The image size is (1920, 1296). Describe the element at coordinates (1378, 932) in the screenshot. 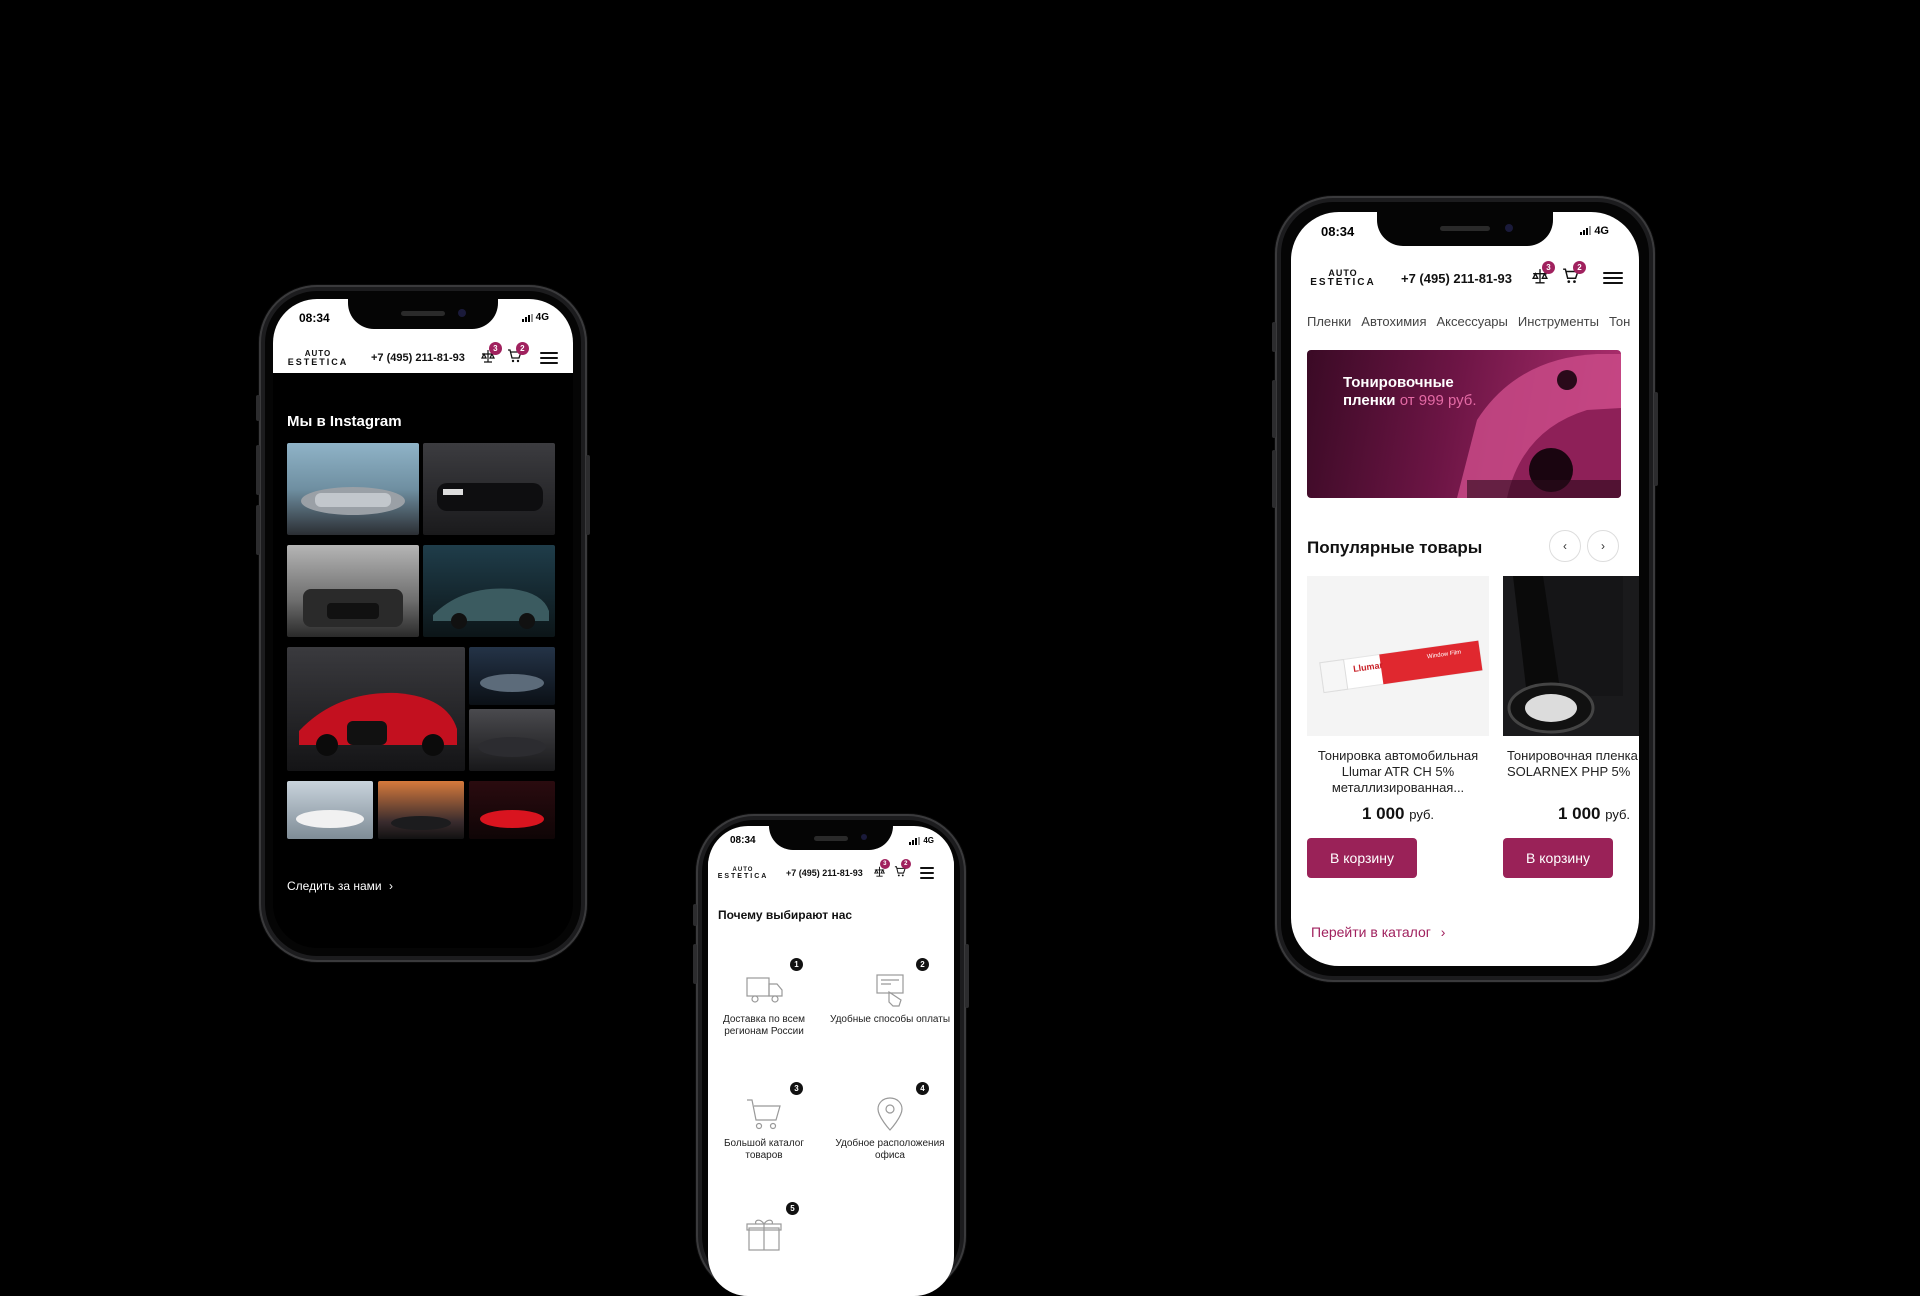

I see `goto-catalog-link: Перейти в каталог ›` at that location.